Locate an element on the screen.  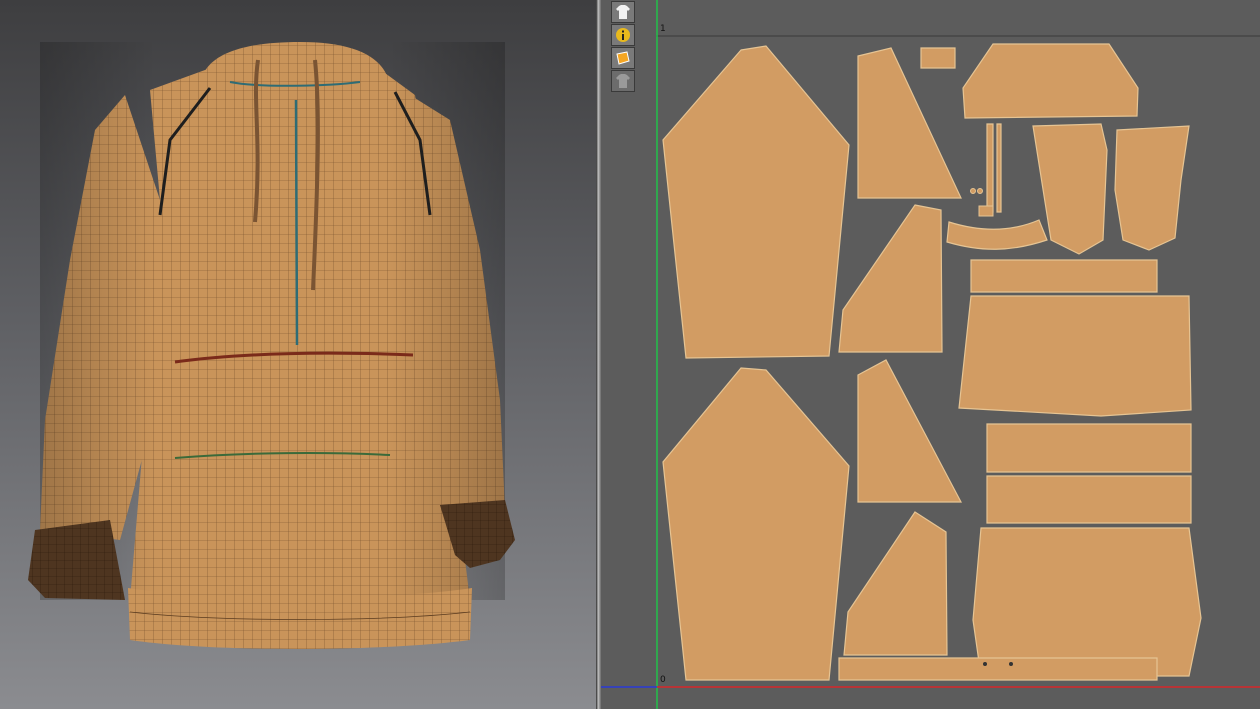
info-button is located at coordinates (623, 35).